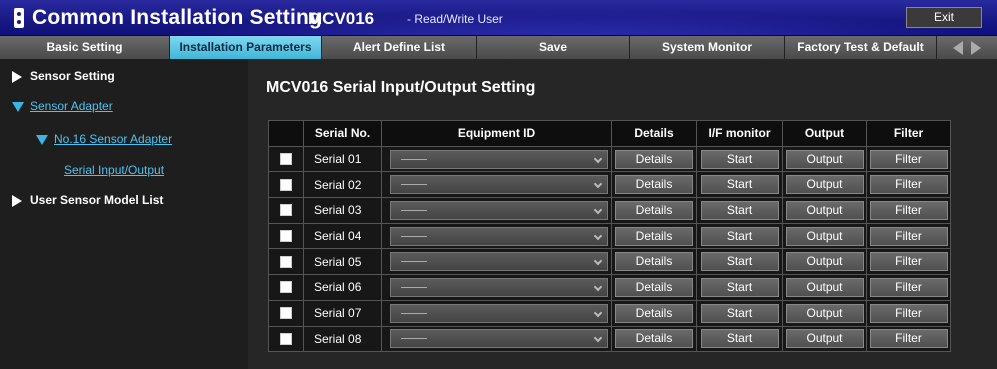 The image size is (997, 369). Describe the element at coordinates (609, 159) in the screenshot. I see `table-row: Serial 01 Details Start Output Filter` at that location.